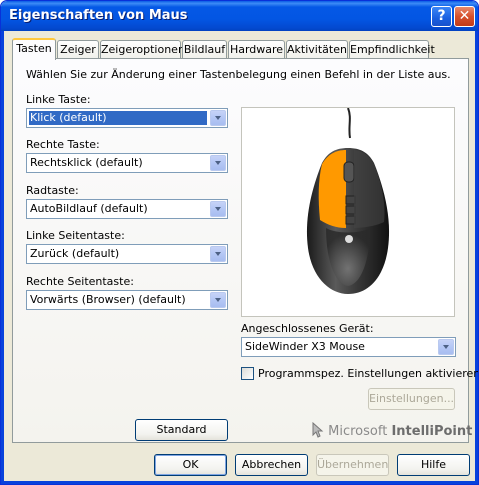 The height and width of the screenshot is (485, 479). I want to click on standard-button: Standard, so click(181, 430).